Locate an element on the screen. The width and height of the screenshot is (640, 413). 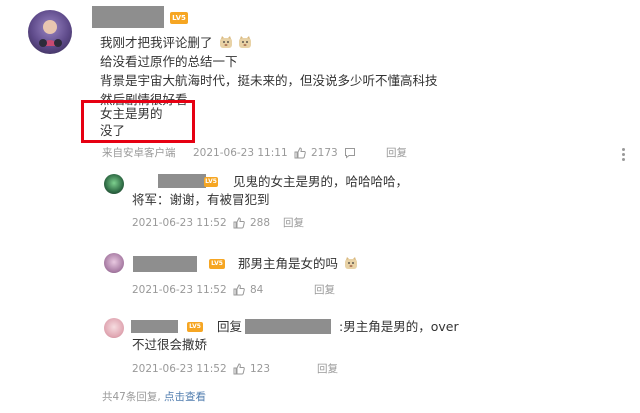
main-comment-avatar is located at coordinates (50, 32).